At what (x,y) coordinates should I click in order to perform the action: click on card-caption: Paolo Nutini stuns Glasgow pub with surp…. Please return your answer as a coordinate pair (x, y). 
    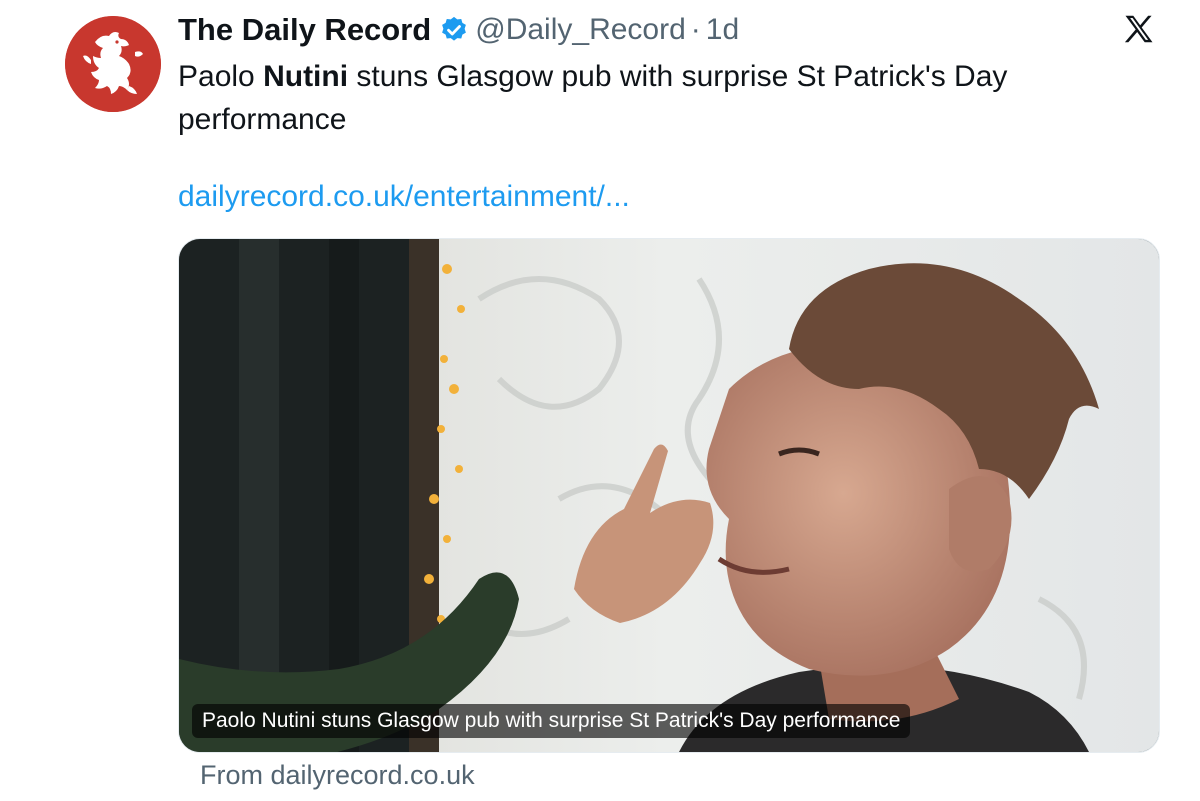
    Looking at the image, I should click on (551, 721).